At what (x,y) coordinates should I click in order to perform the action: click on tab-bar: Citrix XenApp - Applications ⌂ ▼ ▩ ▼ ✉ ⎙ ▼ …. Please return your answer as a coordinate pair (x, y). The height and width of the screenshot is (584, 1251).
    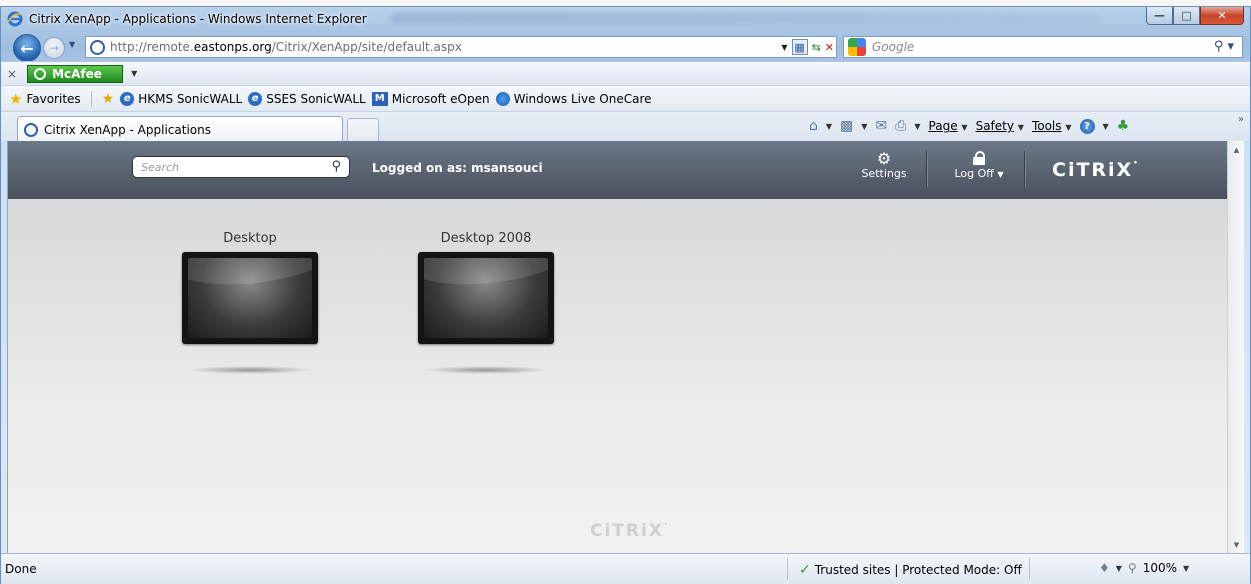
    Looking at the image, I should click on (625, 126).